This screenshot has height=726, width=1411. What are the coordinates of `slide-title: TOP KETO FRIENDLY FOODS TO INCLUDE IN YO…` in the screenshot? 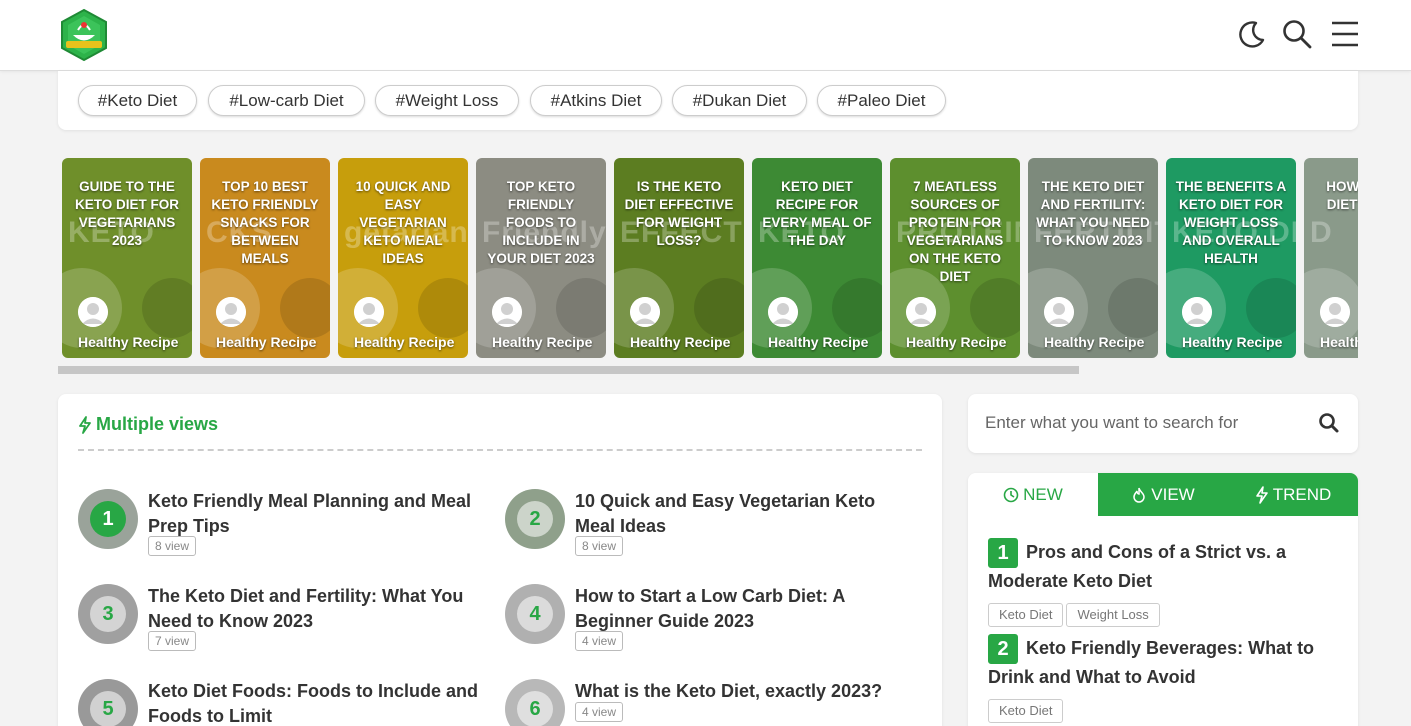 It's located at (541, 223).